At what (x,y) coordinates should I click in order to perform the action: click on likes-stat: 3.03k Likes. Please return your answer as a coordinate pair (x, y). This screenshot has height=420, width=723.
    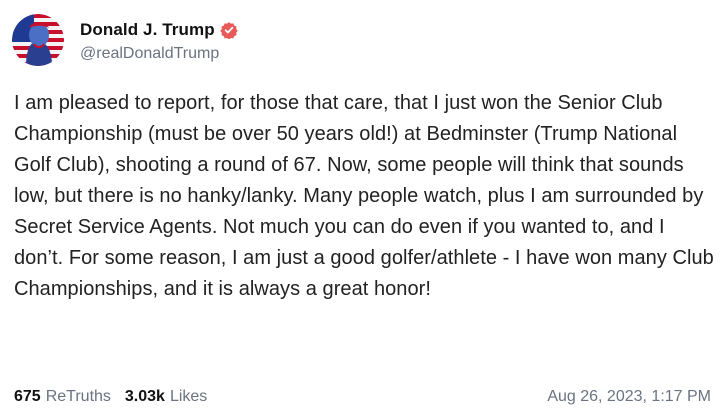
    Looking at the image, I should click on (166, 397).